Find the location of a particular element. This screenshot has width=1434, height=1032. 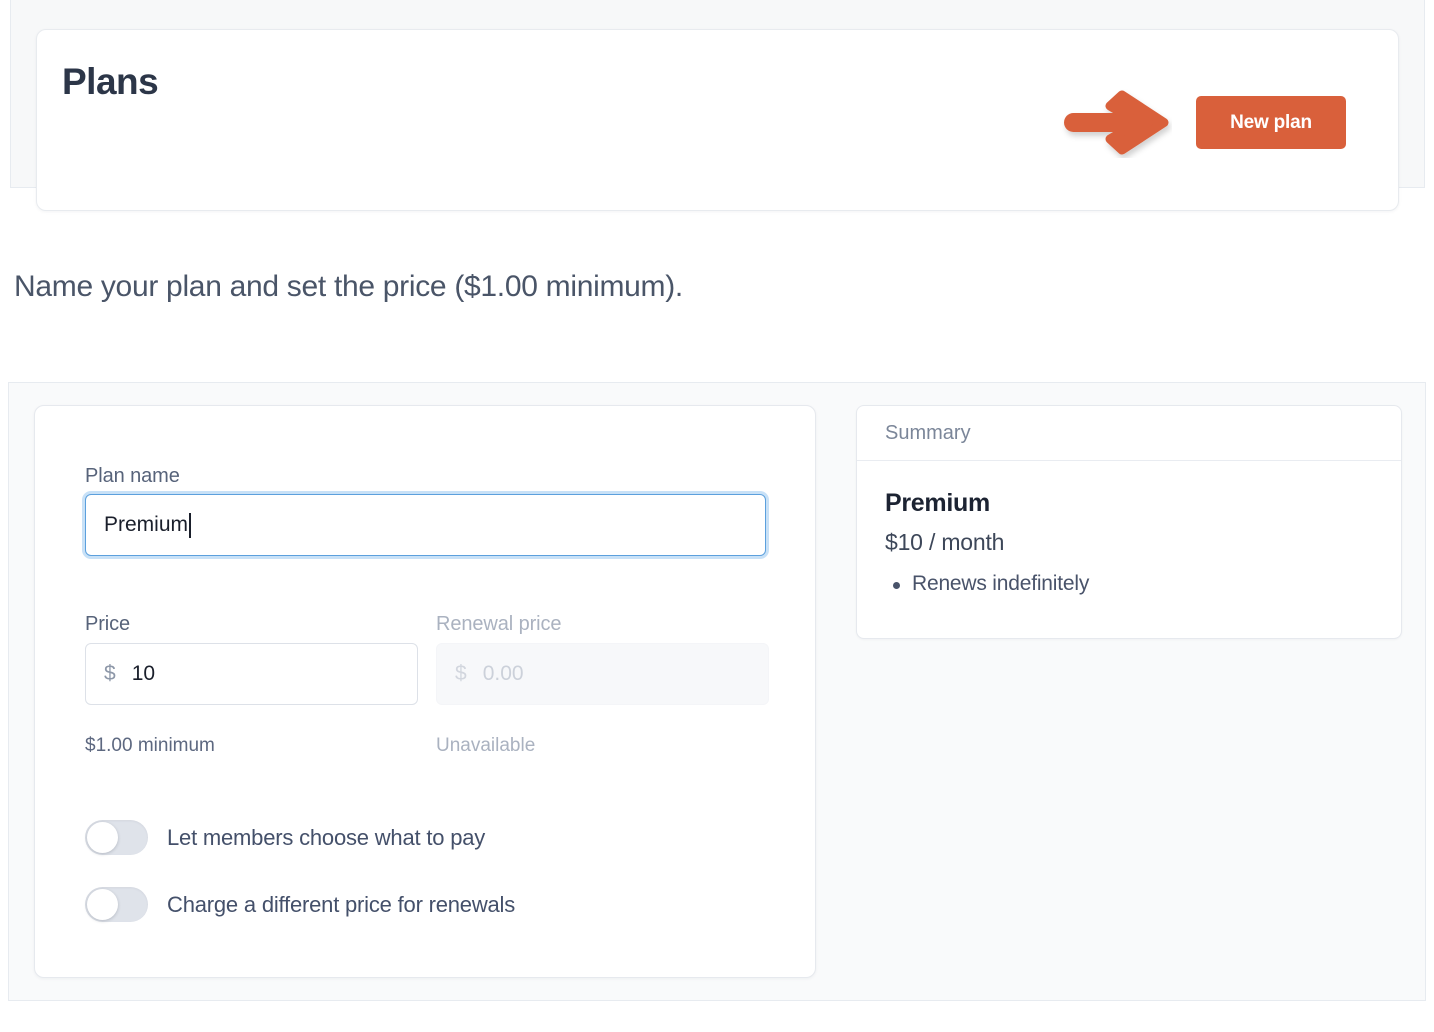

toggle-let-members-choose is located at coordinates (116, 837).